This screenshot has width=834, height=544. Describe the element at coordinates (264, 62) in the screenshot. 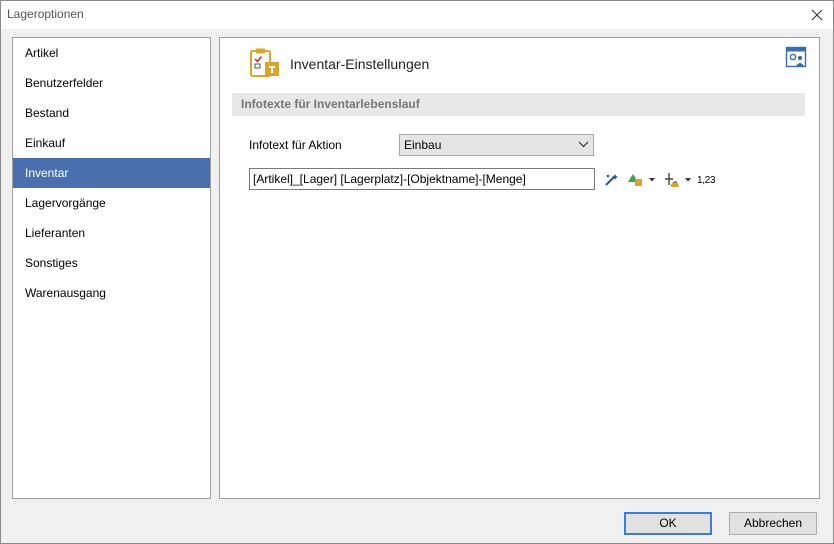

I see `inventory-clipboard-icon` at that location.